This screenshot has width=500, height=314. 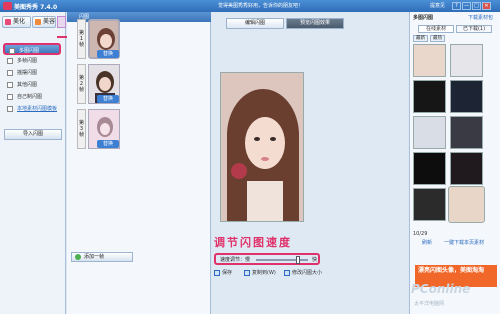 What do you see at coordinates (10, 97) in the screenshot?
I see `custom-icon` at bounding box center [10, 97].